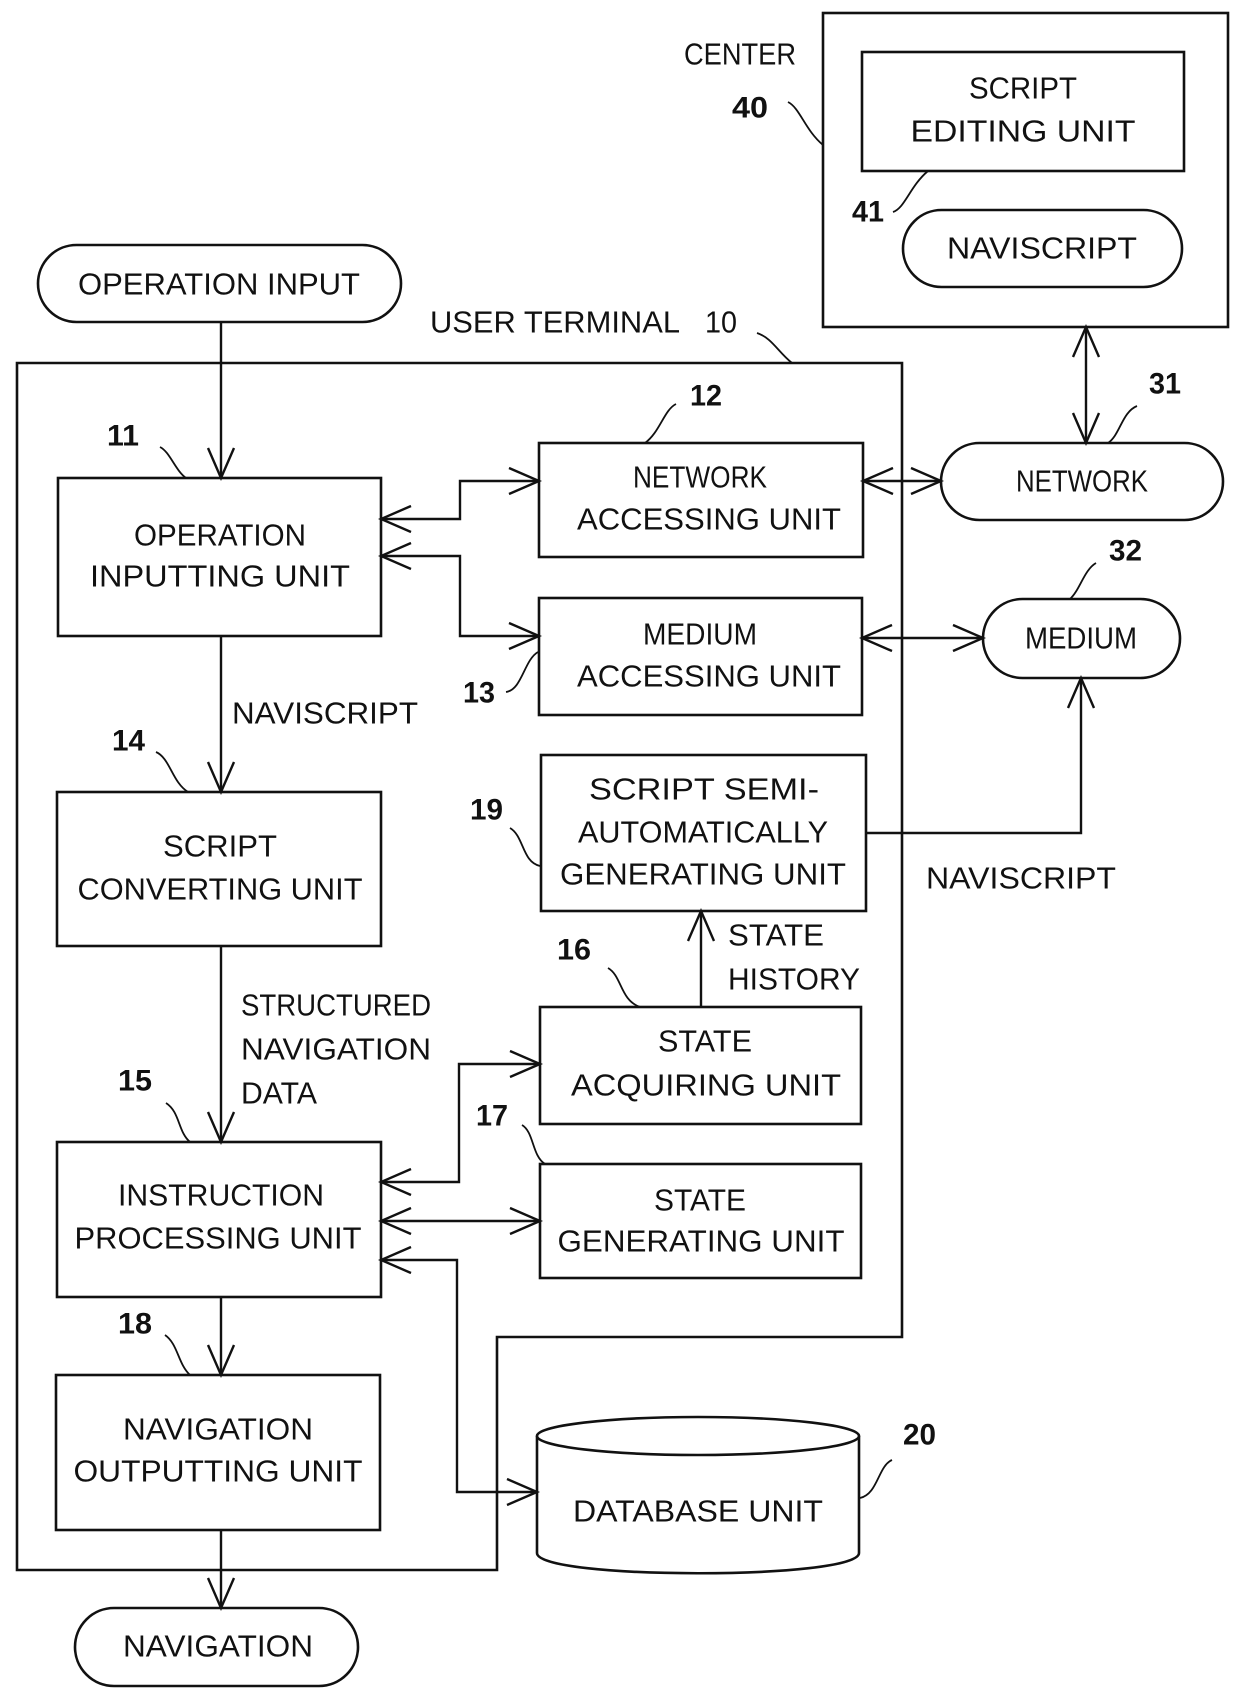  What do you see at coordinates (218, 1471) in the screenshot?
I see `navigation-outputting-unit-line2: OUTPUTTING UNIT` at bounding box center [218, 1471].